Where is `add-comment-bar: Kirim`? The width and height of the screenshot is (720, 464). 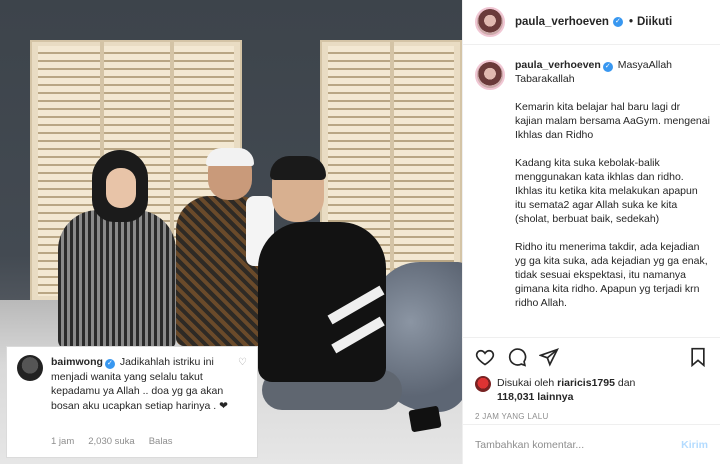
add-comment-bar: Kirim is located at coordinates (591, 444).